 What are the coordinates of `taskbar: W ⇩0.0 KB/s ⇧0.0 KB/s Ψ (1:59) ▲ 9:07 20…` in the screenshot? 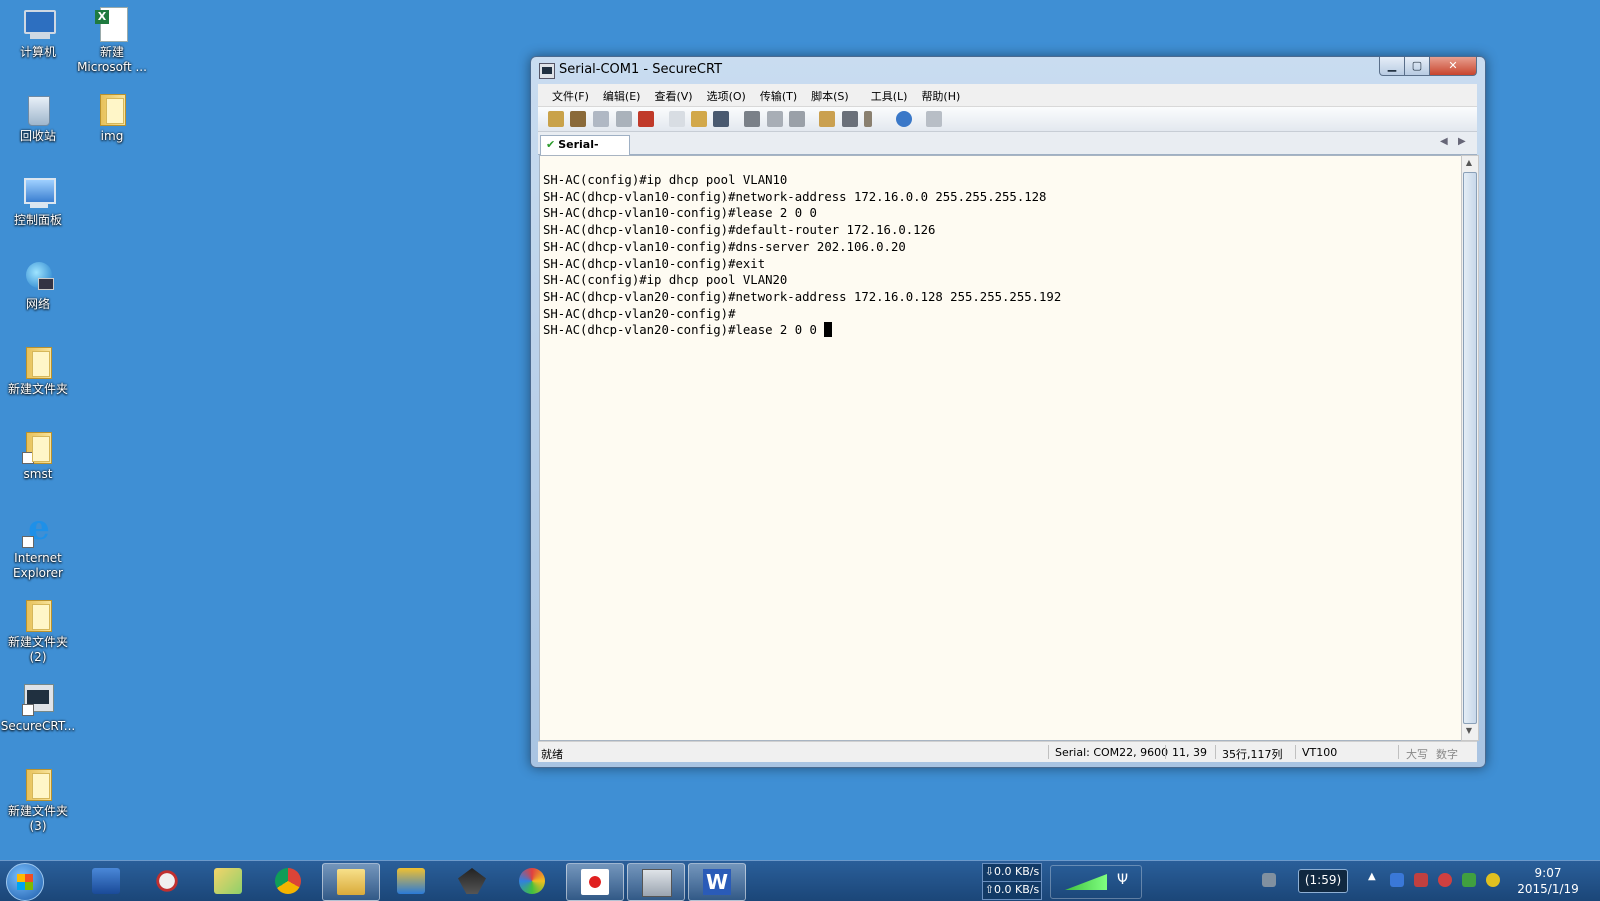 It's located at (800, 880).